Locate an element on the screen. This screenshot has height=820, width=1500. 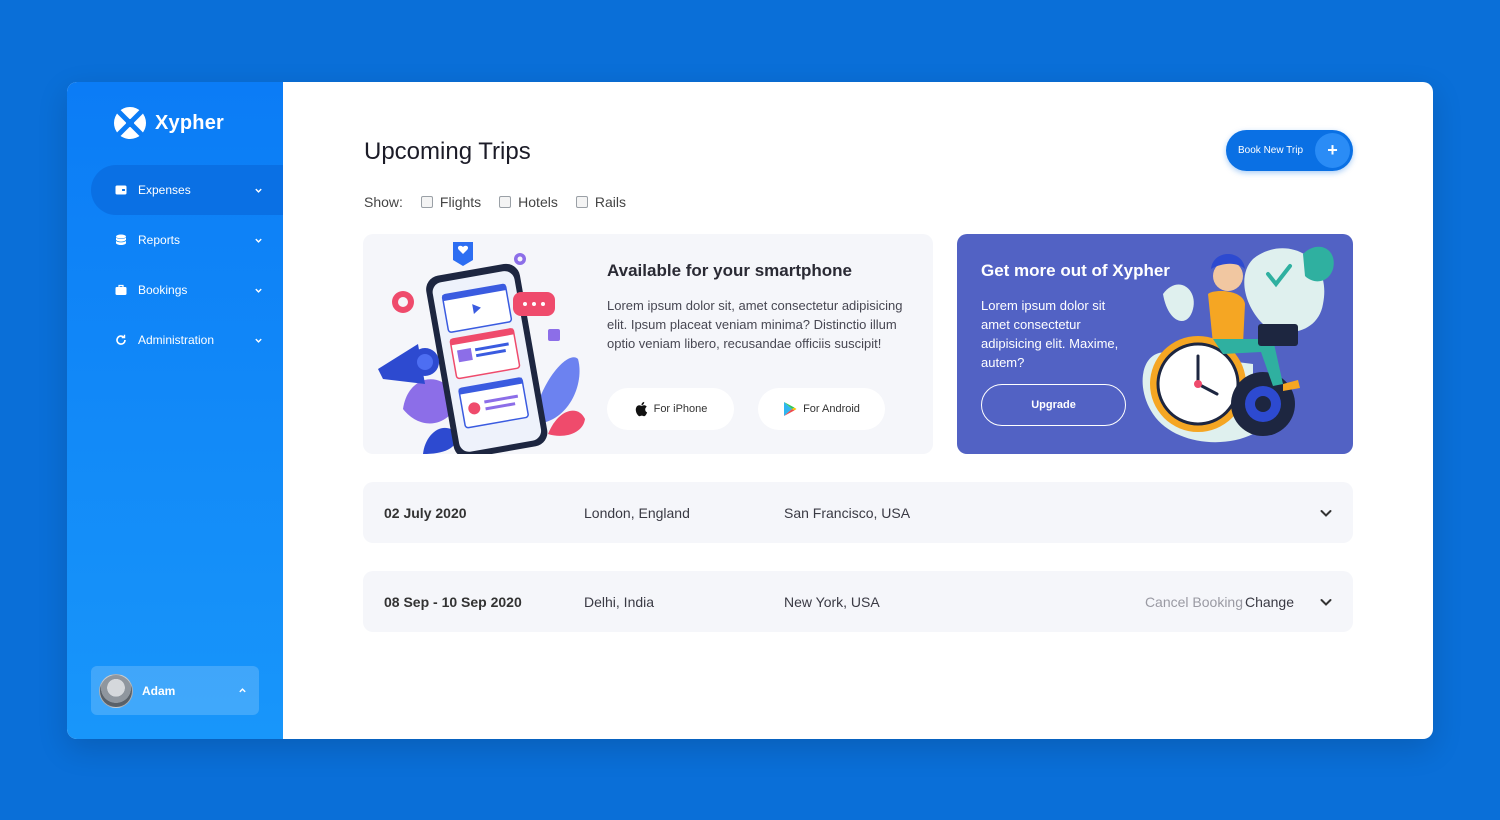
user-name: Adam is located at coordinates (159, 690).